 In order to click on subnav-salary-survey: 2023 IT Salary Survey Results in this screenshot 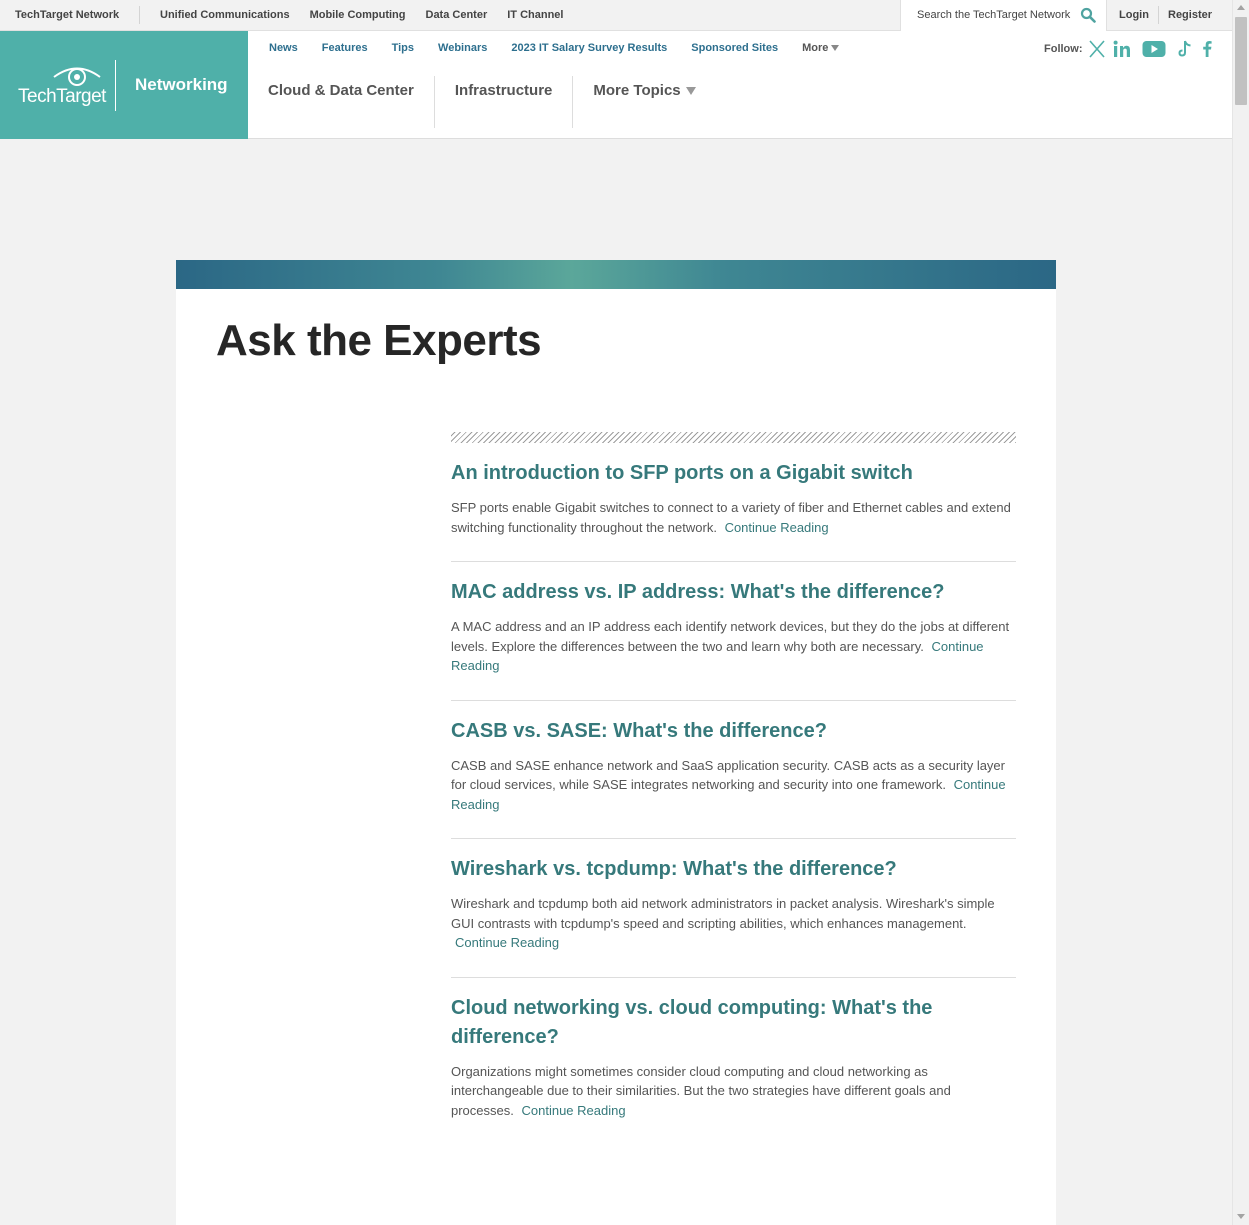, I will do `click(589, 48)`.